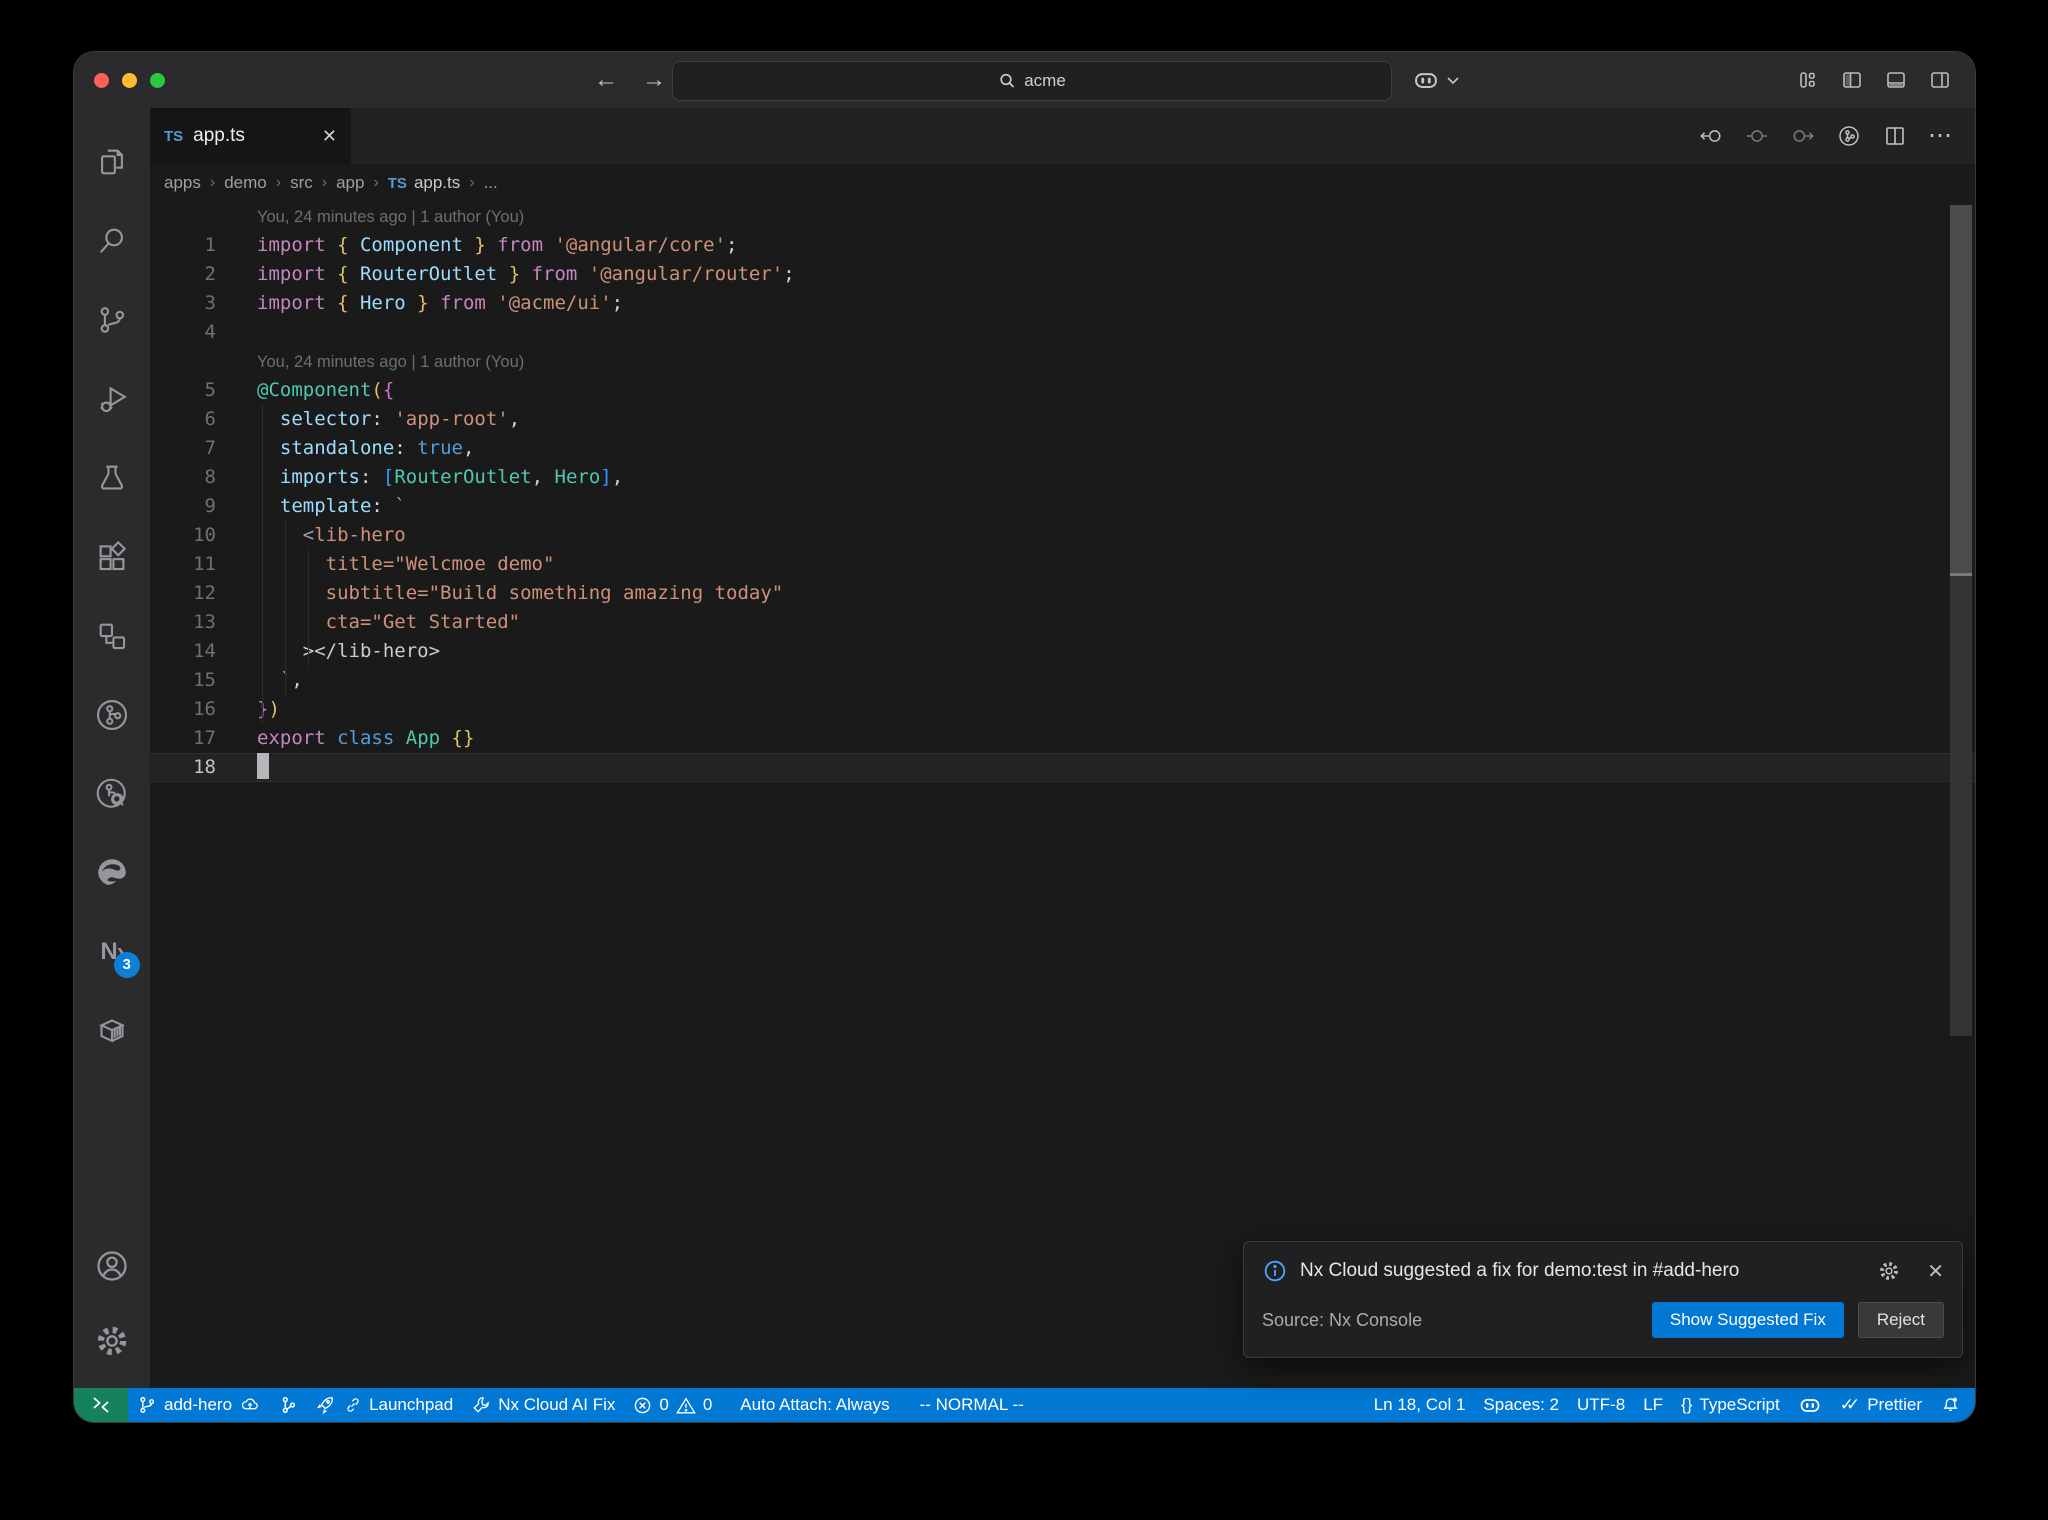 Image resolution: width=2048 pixels, height=1520 pixels. I want to click on bell-icon, so click(1950, 1405).